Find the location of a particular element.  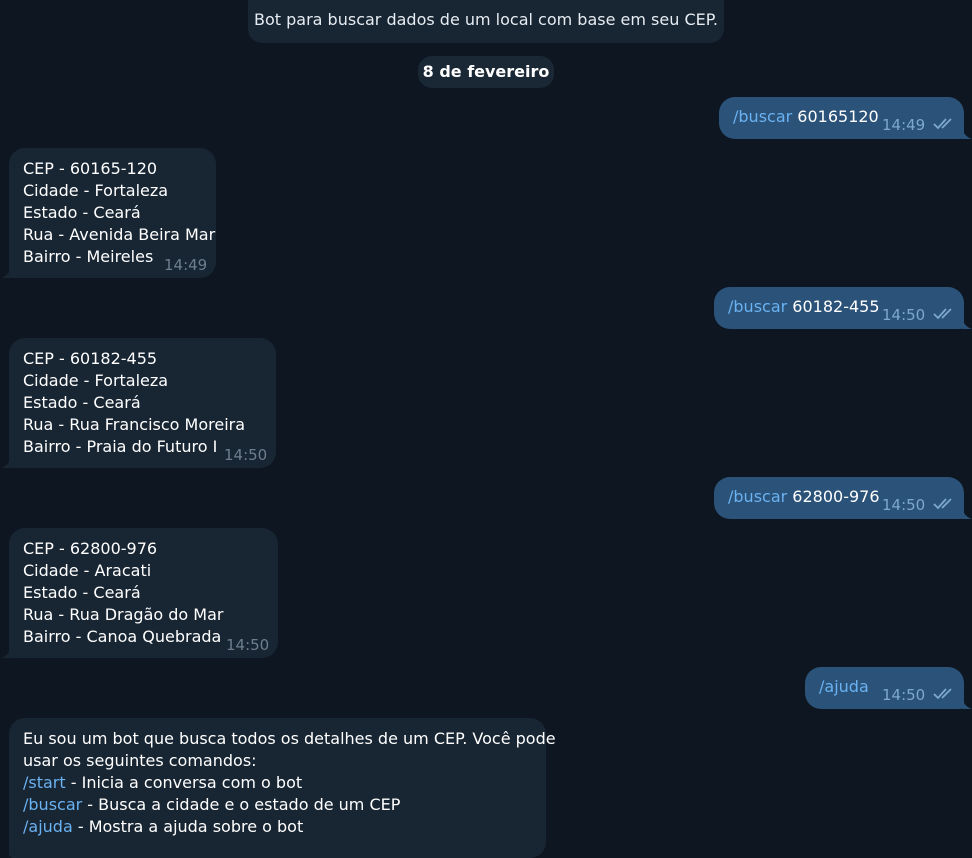

command-description: - Inicia a conversa com o bot is located at coordinates (184, 782).